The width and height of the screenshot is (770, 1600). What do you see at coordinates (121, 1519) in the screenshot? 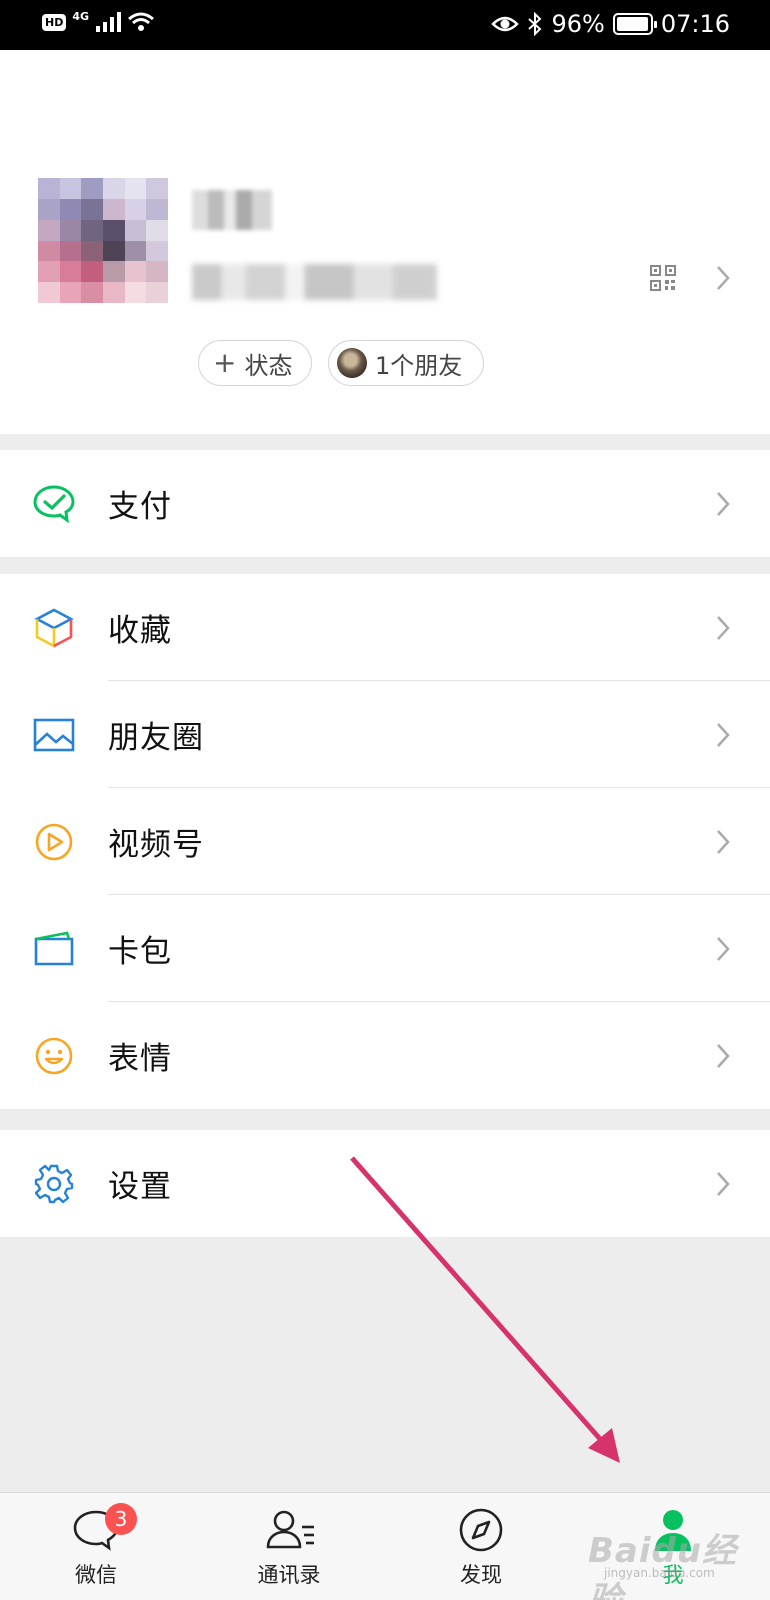
I see `unread-badge: 3` at bounding box center [121, 1519].